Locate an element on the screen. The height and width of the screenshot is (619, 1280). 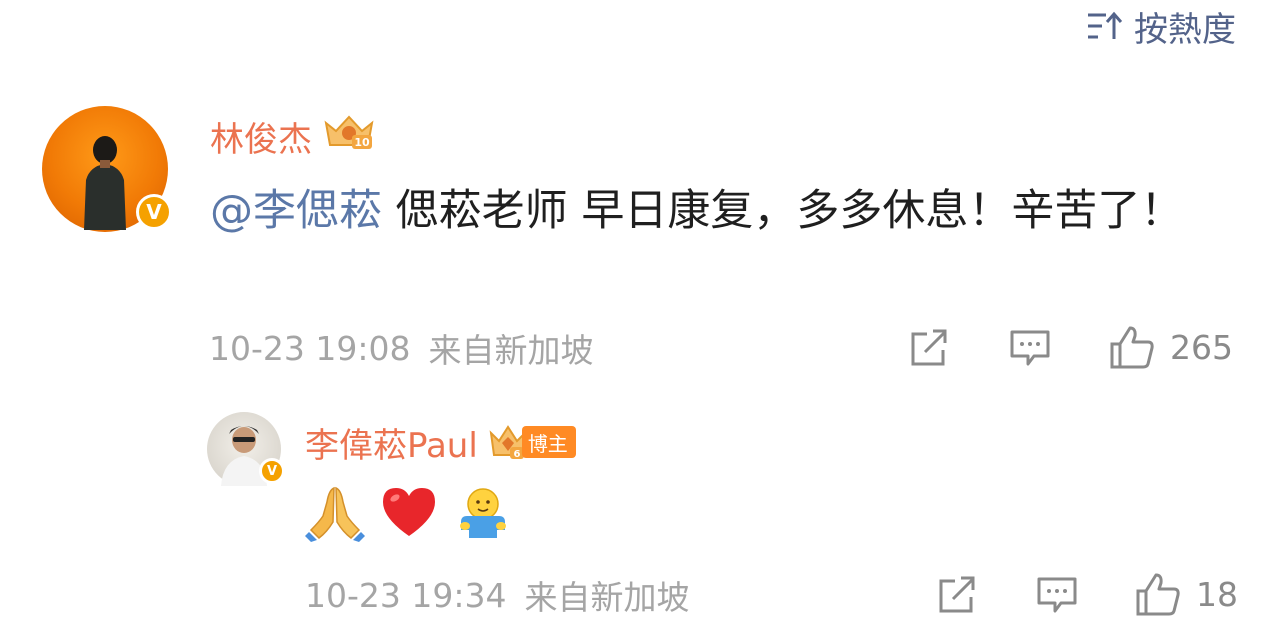
svg-text: 6 is located at coordinates (516, 454).